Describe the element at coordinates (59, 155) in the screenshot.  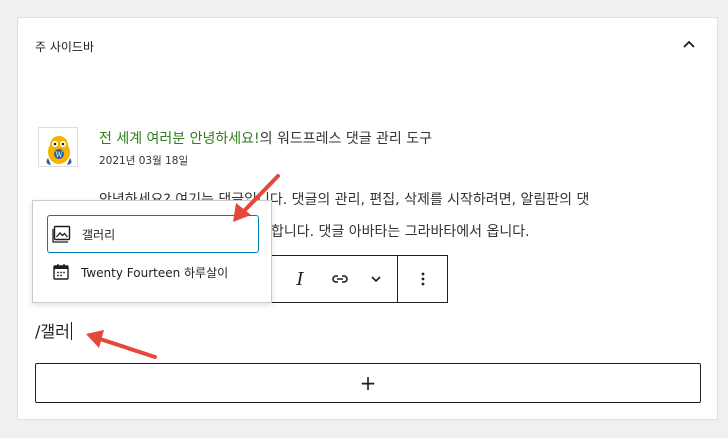
I see `svg-text: W` at that location.